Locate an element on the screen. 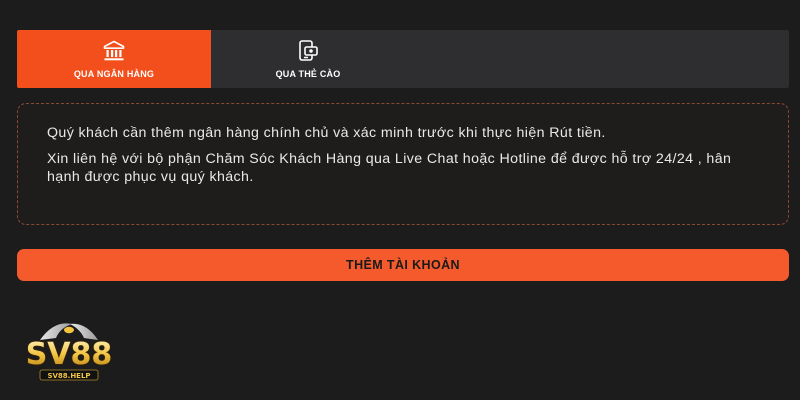 The width and height of the screenshot is (800, 400). tab-scratch-card: QUA THẺ CÀO is located at coordinates (308, 59).